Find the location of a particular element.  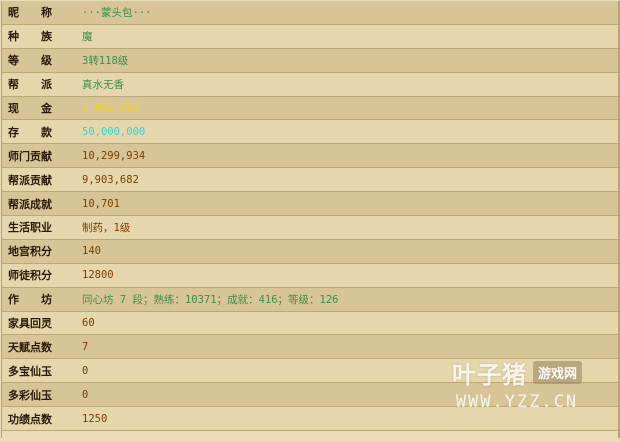

info-row-value: 12800 is located at coordinates (98, 275).